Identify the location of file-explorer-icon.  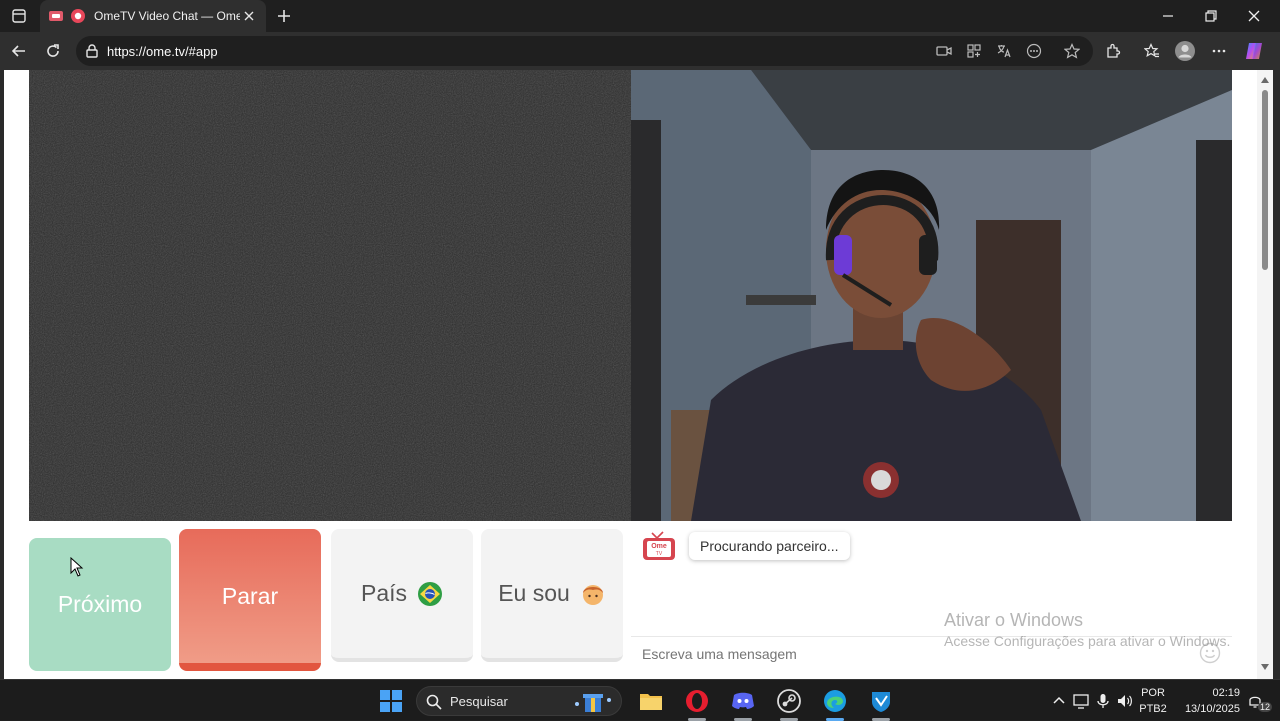
(651, 701).